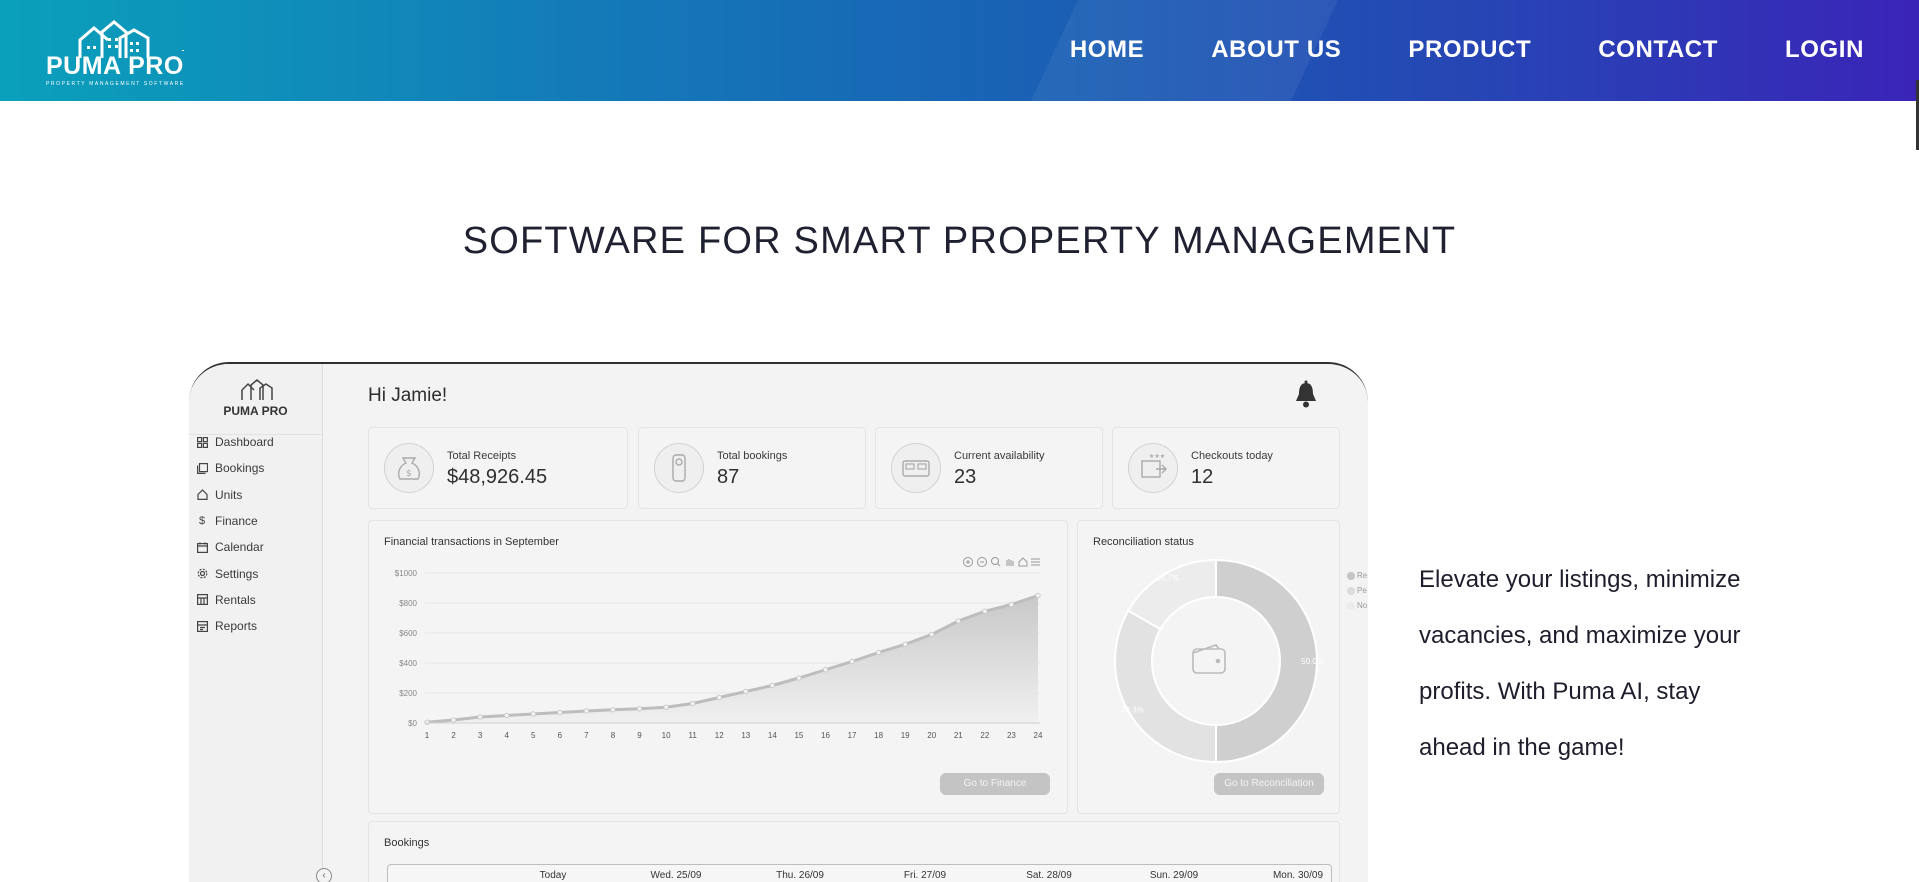 The image size is (1919, 882). Describe the element at coordinates (235, 573) in the screenshot. I see `sidebar-item-settings: Settings` at that location.